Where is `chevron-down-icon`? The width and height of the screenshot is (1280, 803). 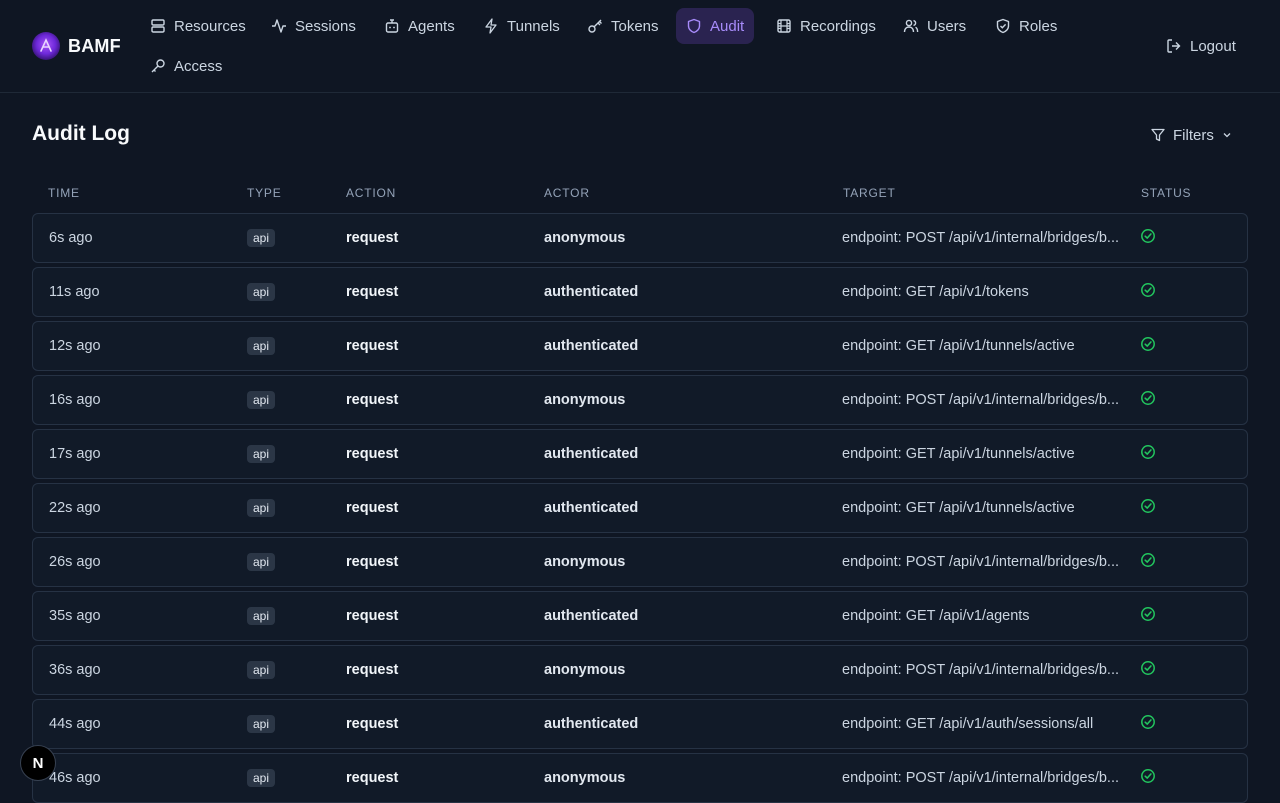
chevron-down-icon is located at coordinates (1227, 135).